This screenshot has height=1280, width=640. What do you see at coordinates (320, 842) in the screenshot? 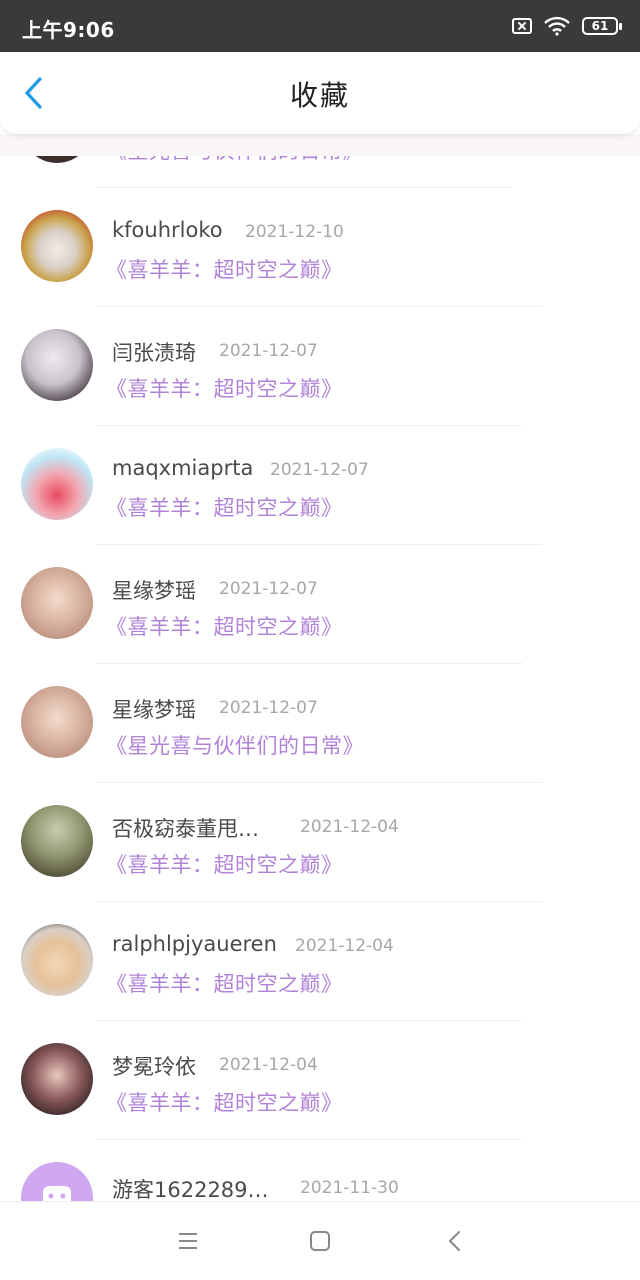
I see `list-item: 否极窈泰董甩… 2021-12-04 《喜羊羊：超时空之巅》` at bounding box center [320, 842].